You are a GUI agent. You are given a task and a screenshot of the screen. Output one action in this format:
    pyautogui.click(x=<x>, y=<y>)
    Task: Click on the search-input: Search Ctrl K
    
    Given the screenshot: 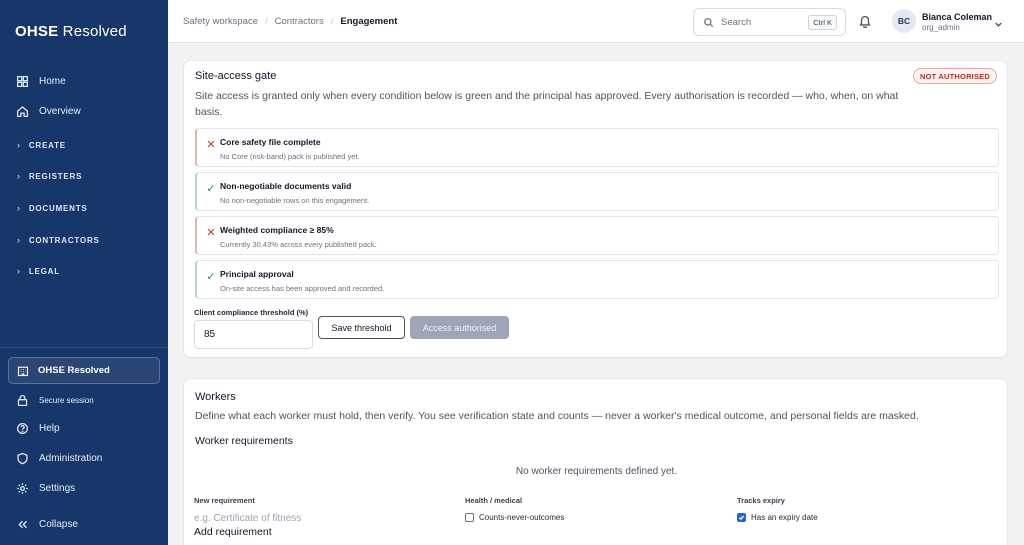 What is the action you would take?
    pyautogui.click(x=769, y=22)
    